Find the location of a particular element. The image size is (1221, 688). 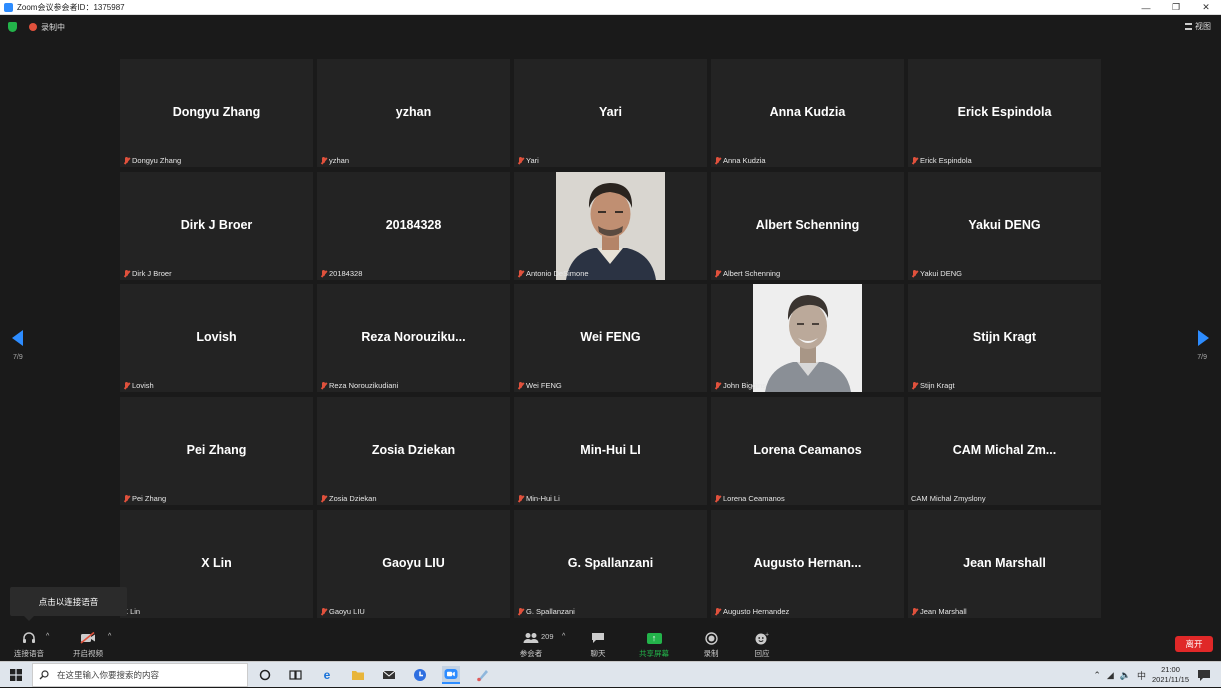

participant-display-name: Zosia Dziekan is located at coordinates (413, 450).